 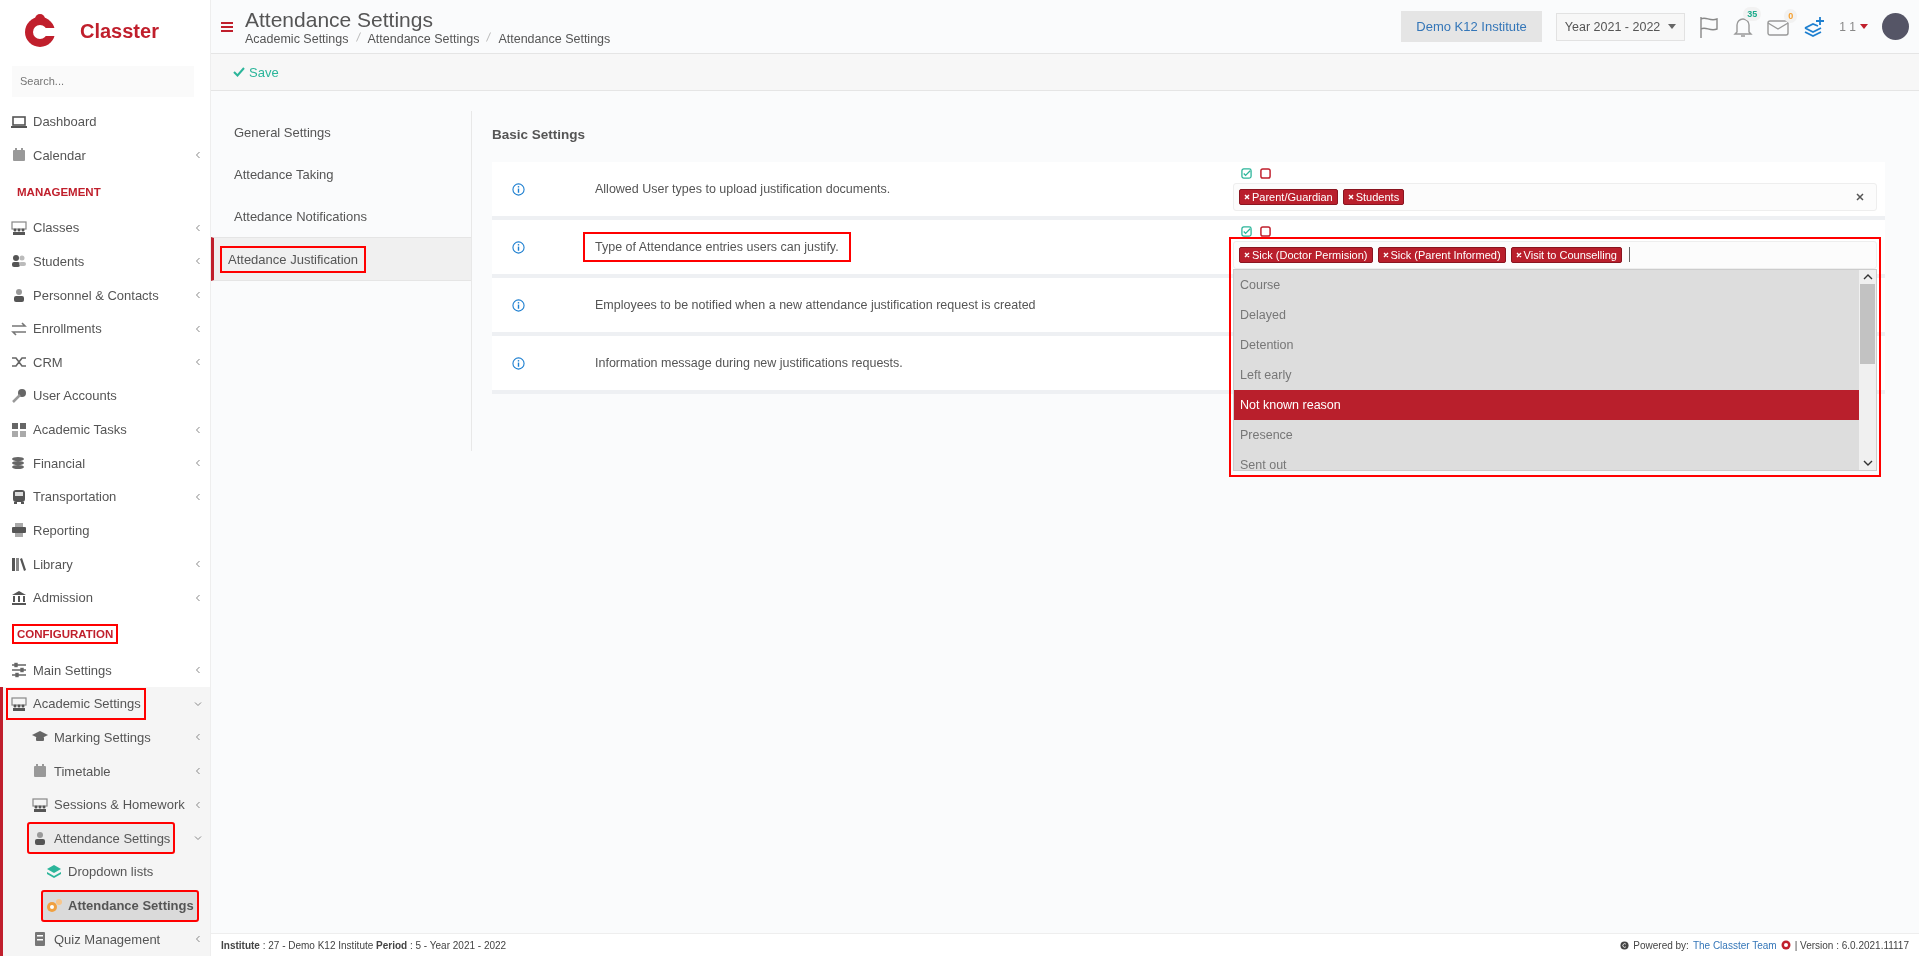 What do you see at coordinates (1814, 26) in the screenshot?
I see `layers-plus-icon` at bounding box center [1814, 26].